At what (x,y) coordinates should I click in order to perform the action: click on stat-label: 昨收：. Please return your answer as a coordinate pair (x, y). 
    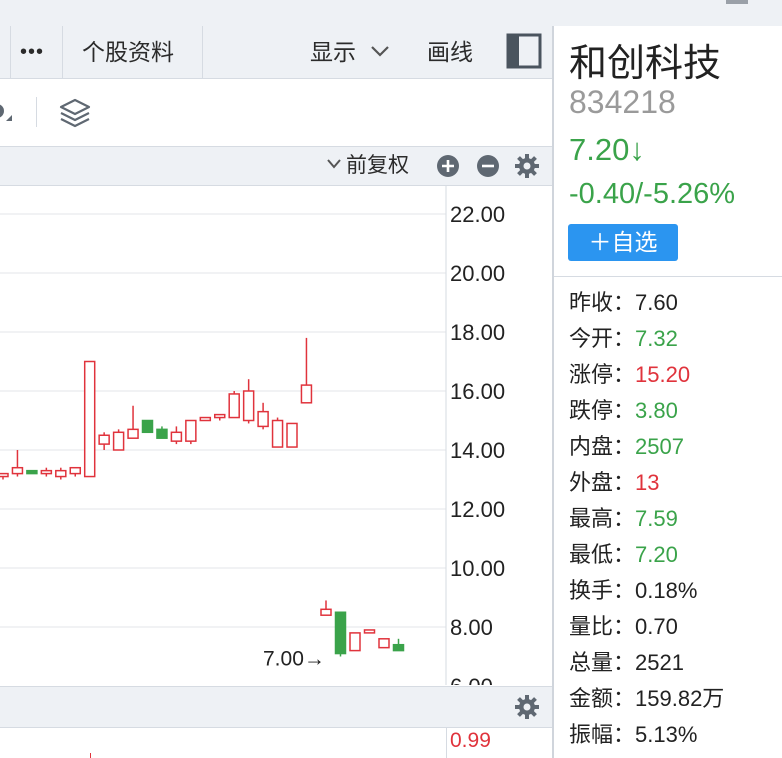
    Looking at the image, I should click on (602, 302).